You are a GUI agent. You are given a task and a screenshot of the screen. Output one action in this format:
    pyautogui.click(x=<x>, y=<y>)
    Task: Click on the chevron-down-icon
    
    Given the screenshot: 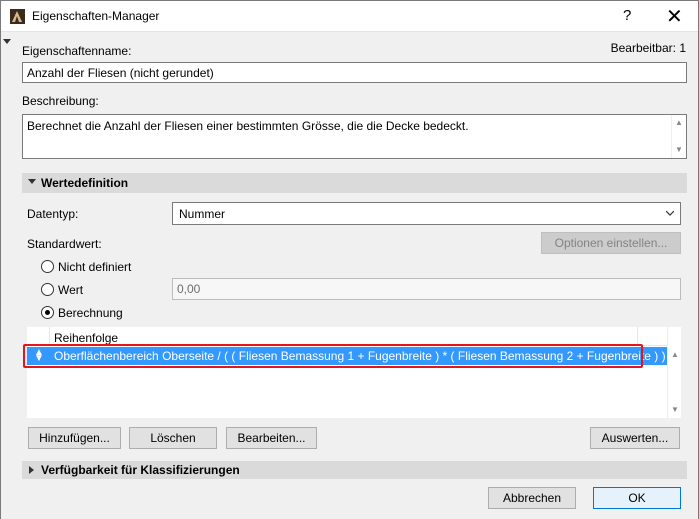 What is the action you would take?
    pyautogui.click(x=670, y=213)
    